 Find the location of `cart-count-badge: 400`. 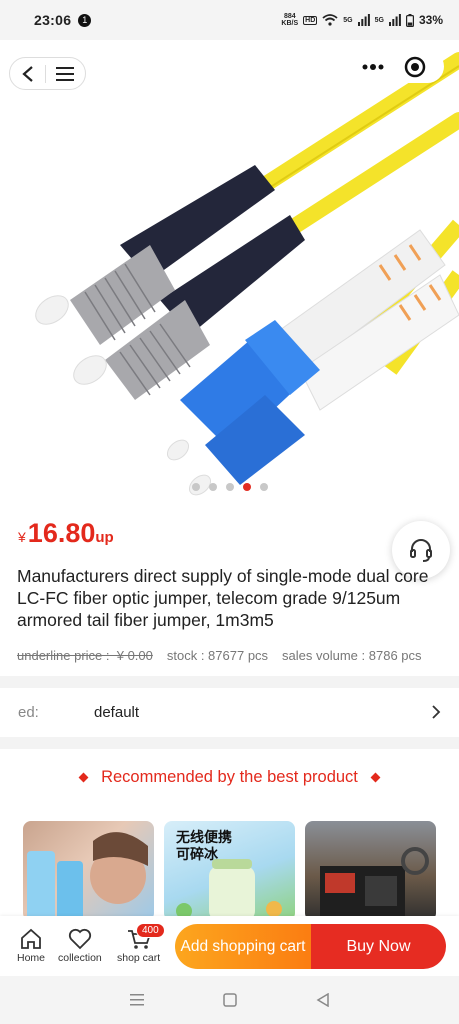

cart-count-badge: 400 is located at coordinates (150, 930).